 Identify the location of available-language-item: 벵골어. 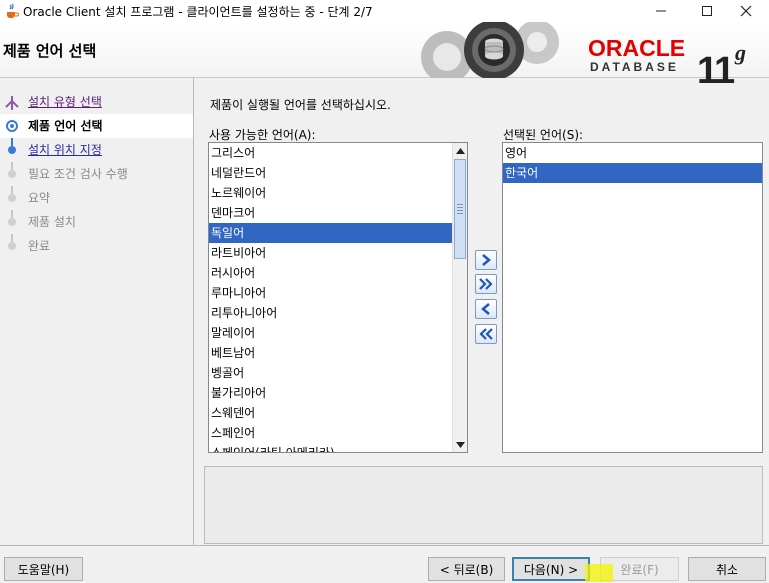
(331, 373).